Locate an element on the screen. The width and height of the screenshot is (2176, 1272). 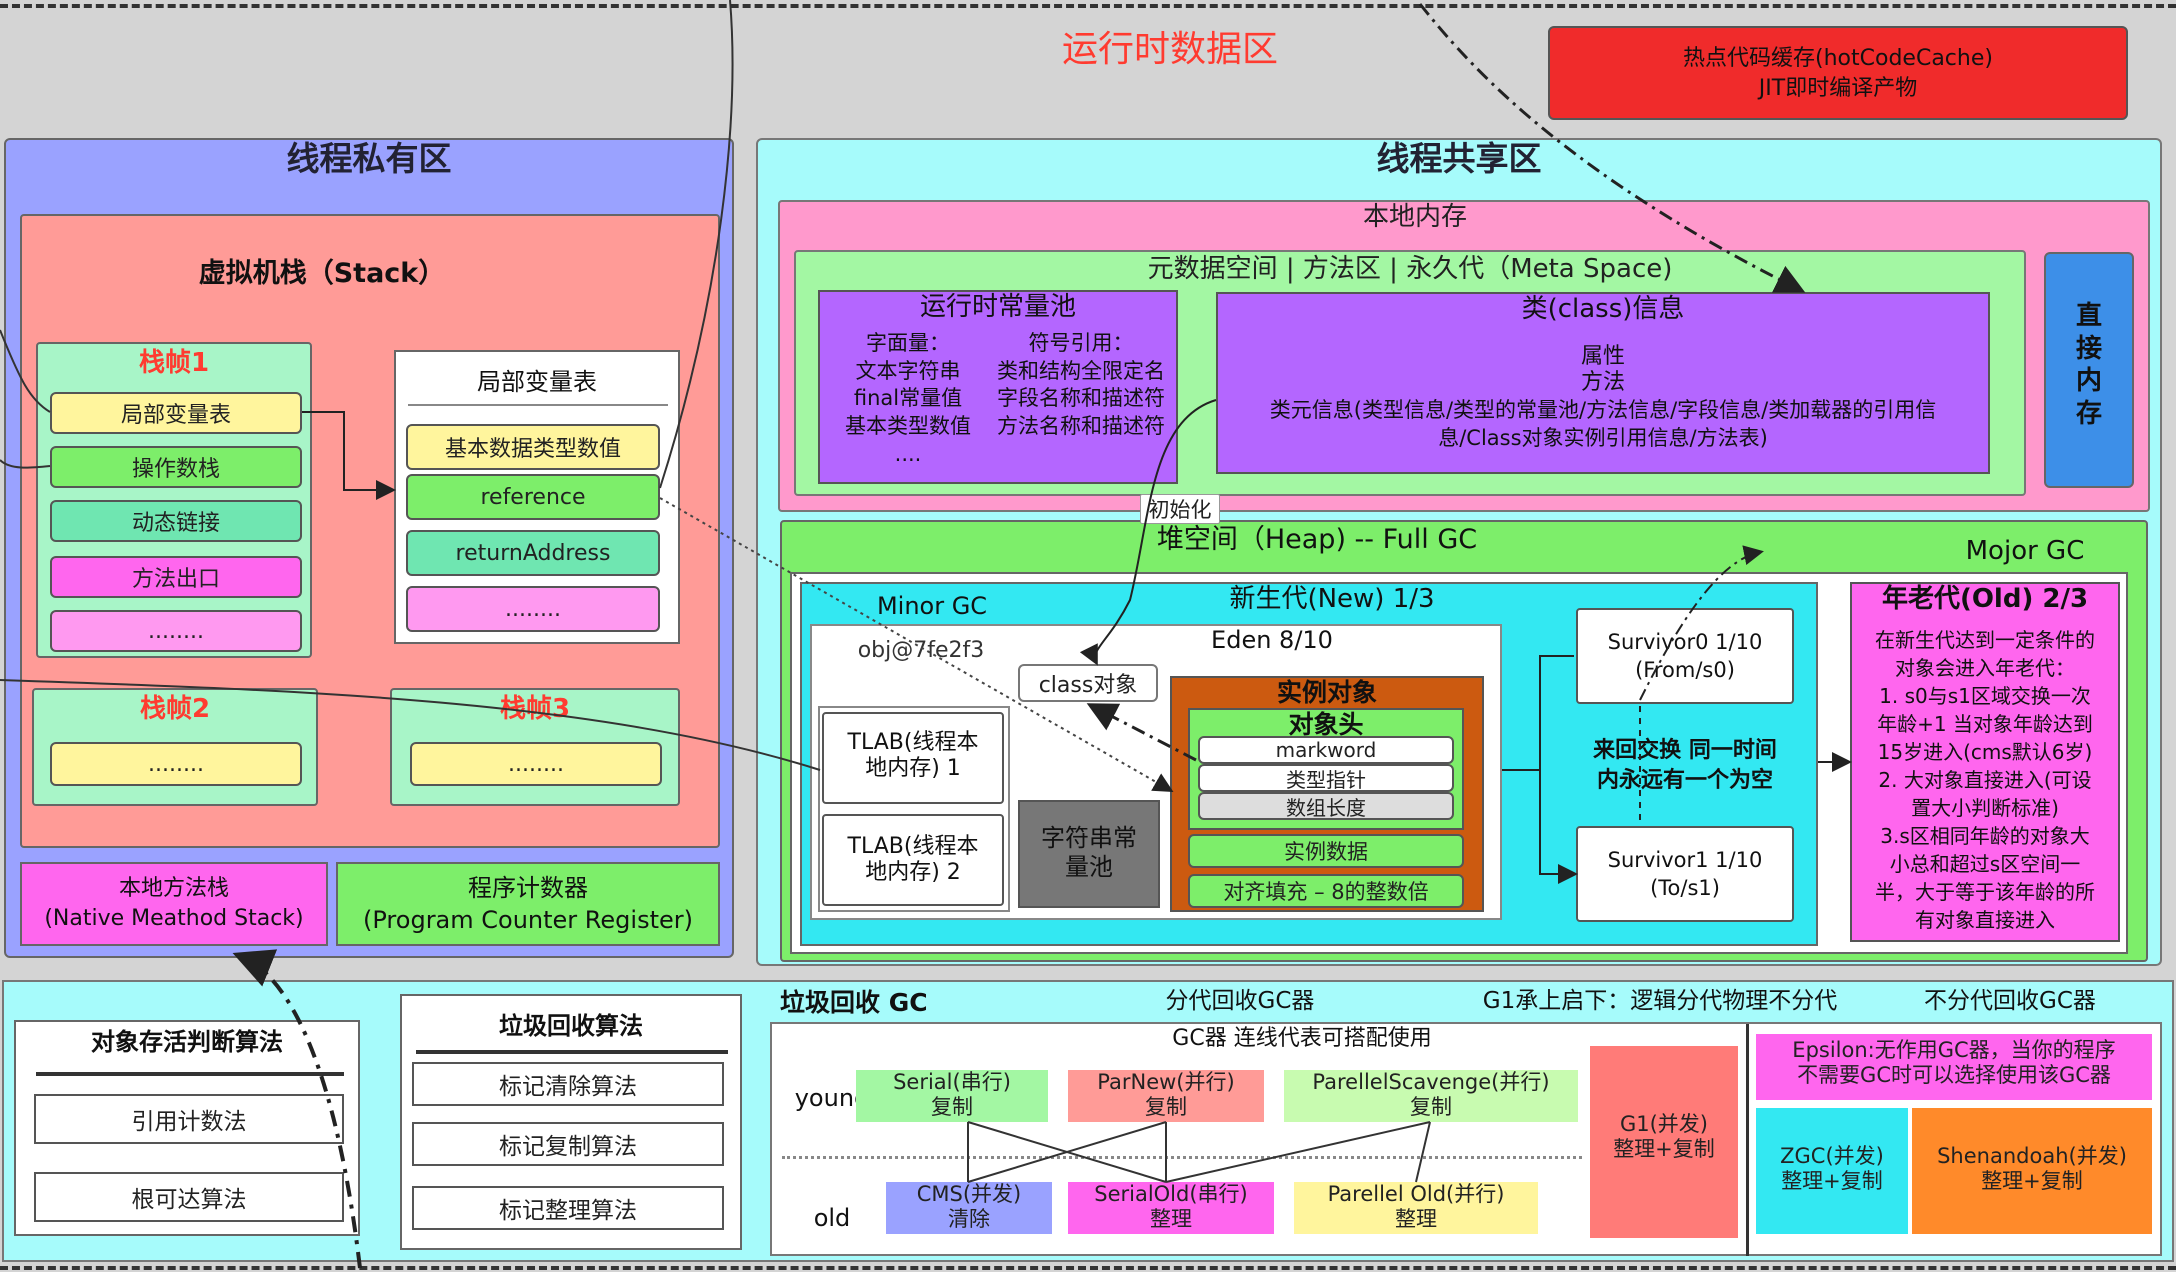
locals-return-address: returnAddress is located at coordinates (533, 553).